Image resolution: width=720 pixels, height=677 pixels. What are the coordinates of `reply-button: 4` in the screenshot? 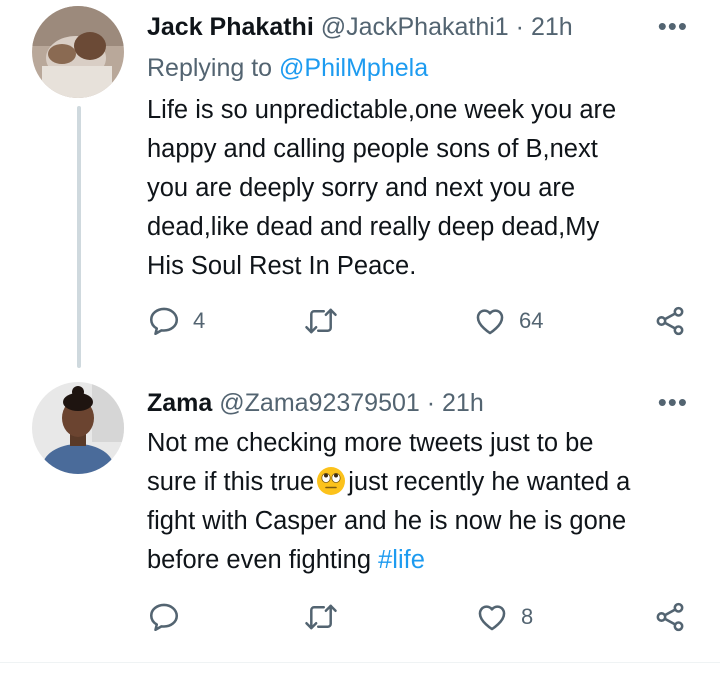 It's located at (176, 321).